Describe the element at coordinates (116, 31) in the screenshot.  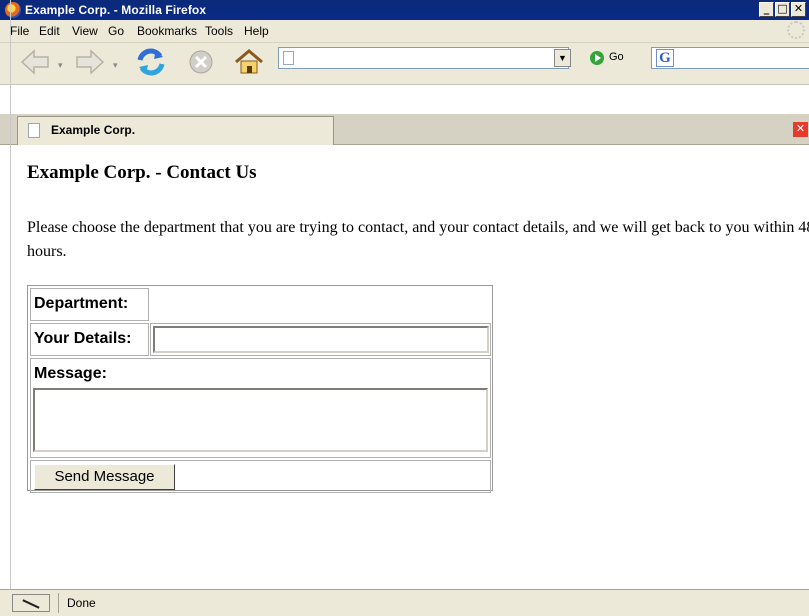
I see `menu-go: Go` at that location.